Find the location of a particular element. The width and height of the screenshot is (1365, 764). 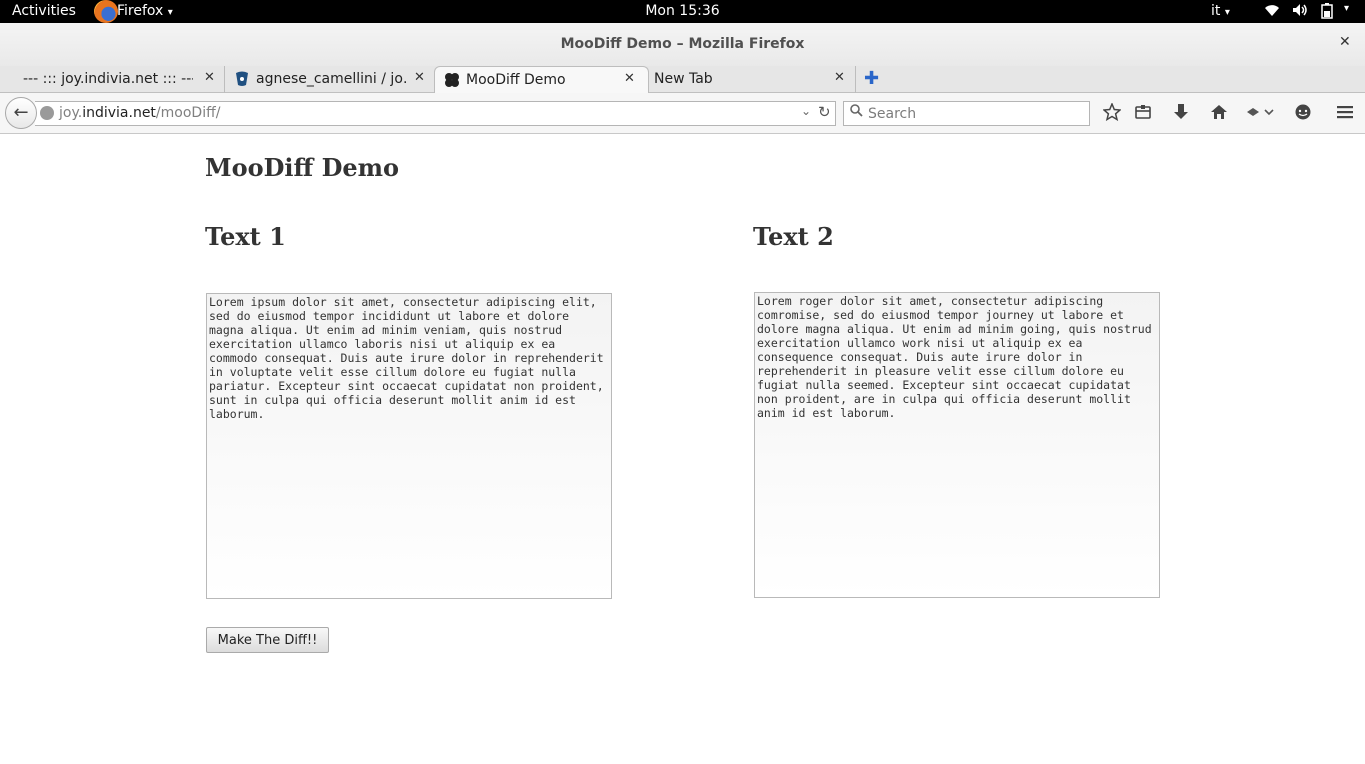

search-icon is located at coordinates (856, 112).